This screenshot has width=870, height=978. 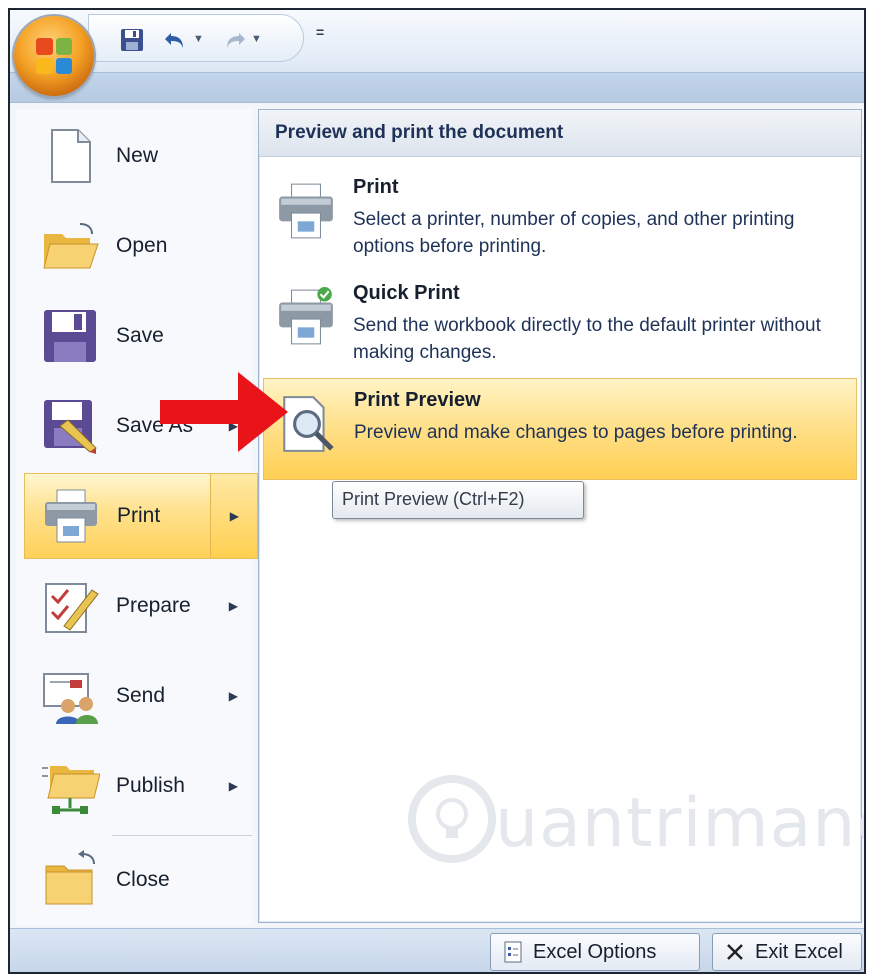 I want to click on menu-item-save: Save, so click(x=134, y=336).